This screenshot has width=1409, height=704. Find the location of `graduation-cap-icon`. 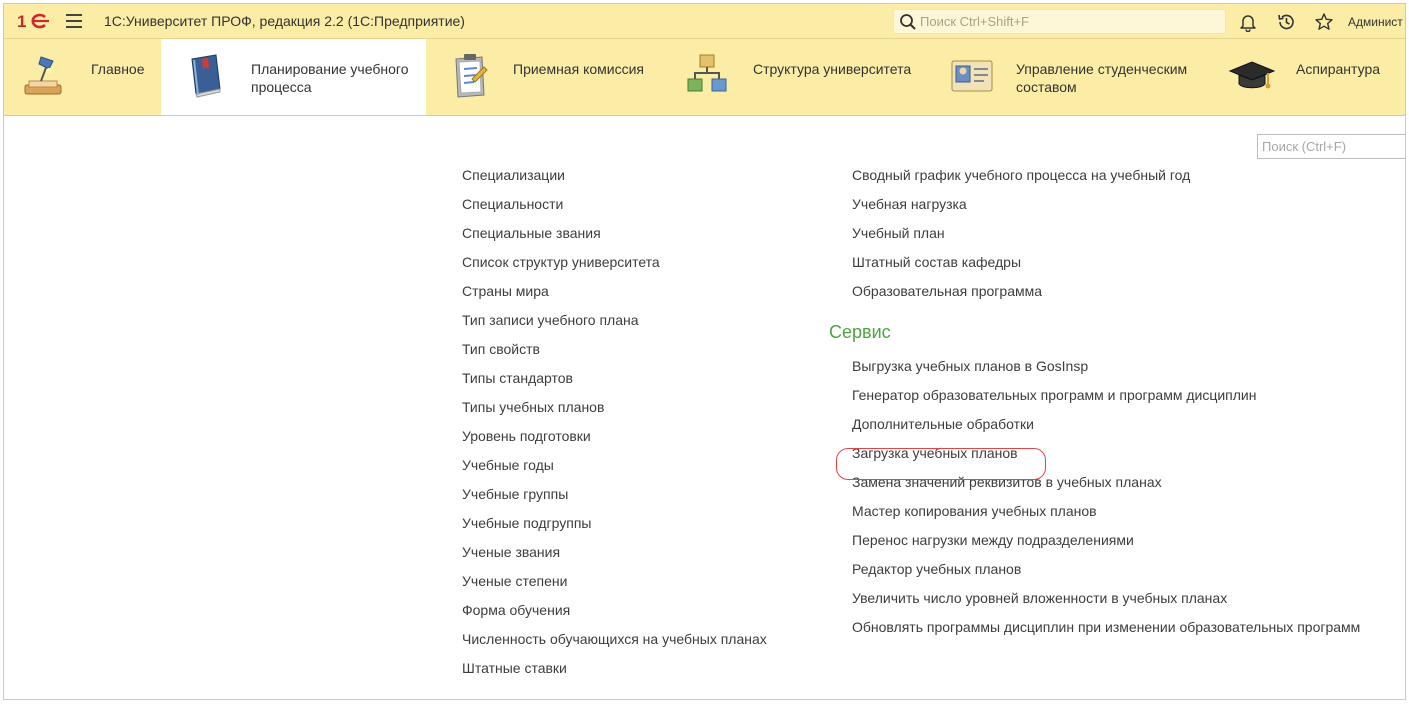

graduation-cap-icon is located at coordinates (1252, 75).